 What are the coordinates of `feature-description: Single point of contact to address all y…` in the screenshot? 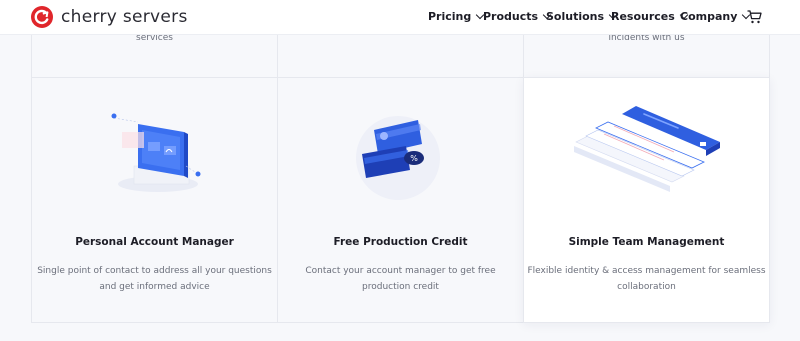 It's located at (154, 279).